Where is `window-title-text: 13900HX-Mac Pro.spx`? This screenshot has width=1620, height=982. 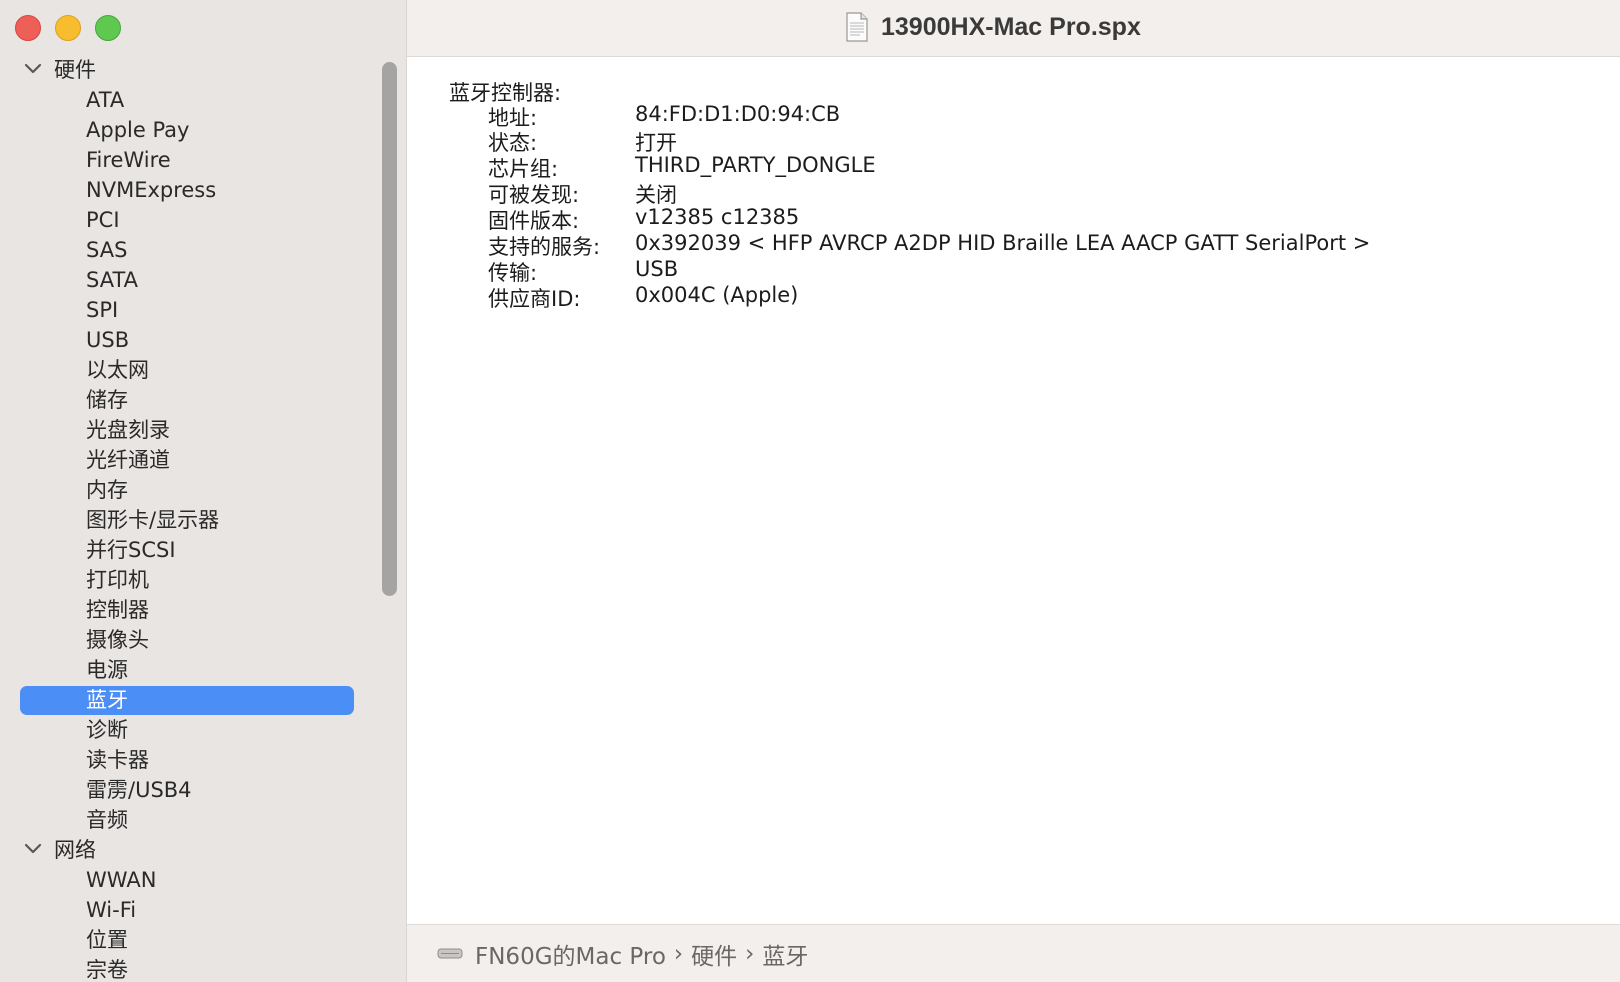 window-title-text: 13900HX-Mac Pro.spx is located at coordinates (1011, 26).